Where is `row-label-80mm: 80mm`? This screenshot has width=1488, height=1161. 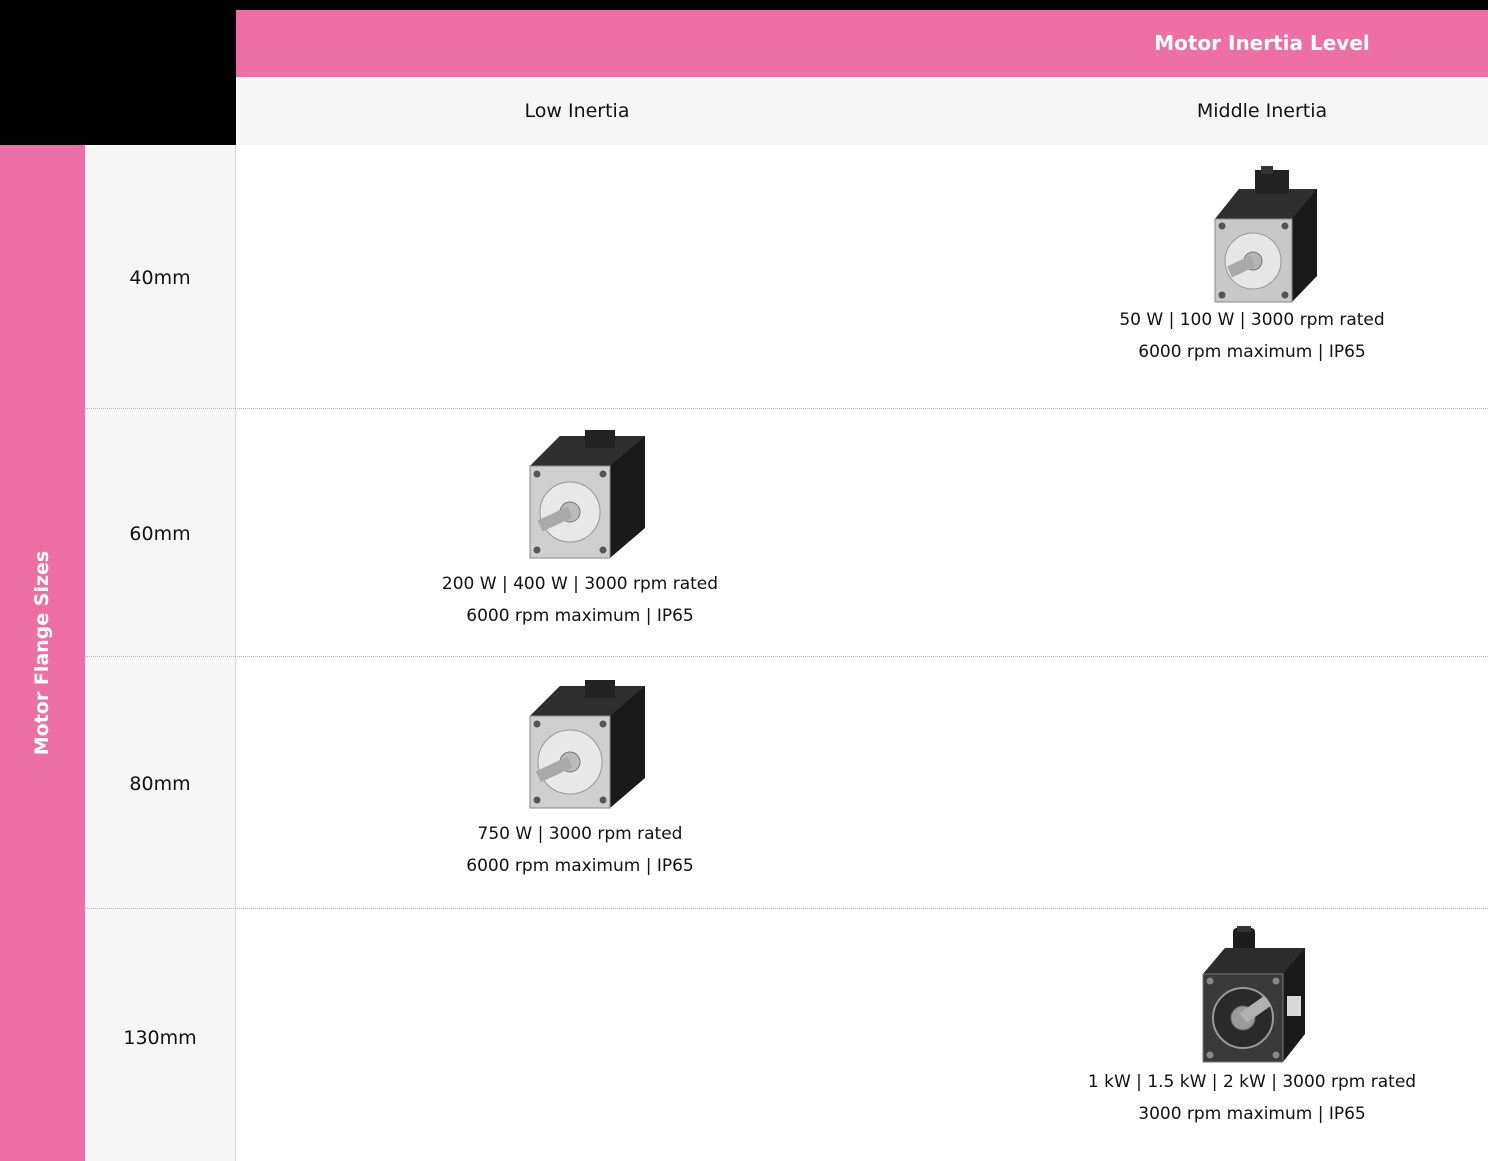
row-label-80mm: 80mm is located at coordinates (160, 784).